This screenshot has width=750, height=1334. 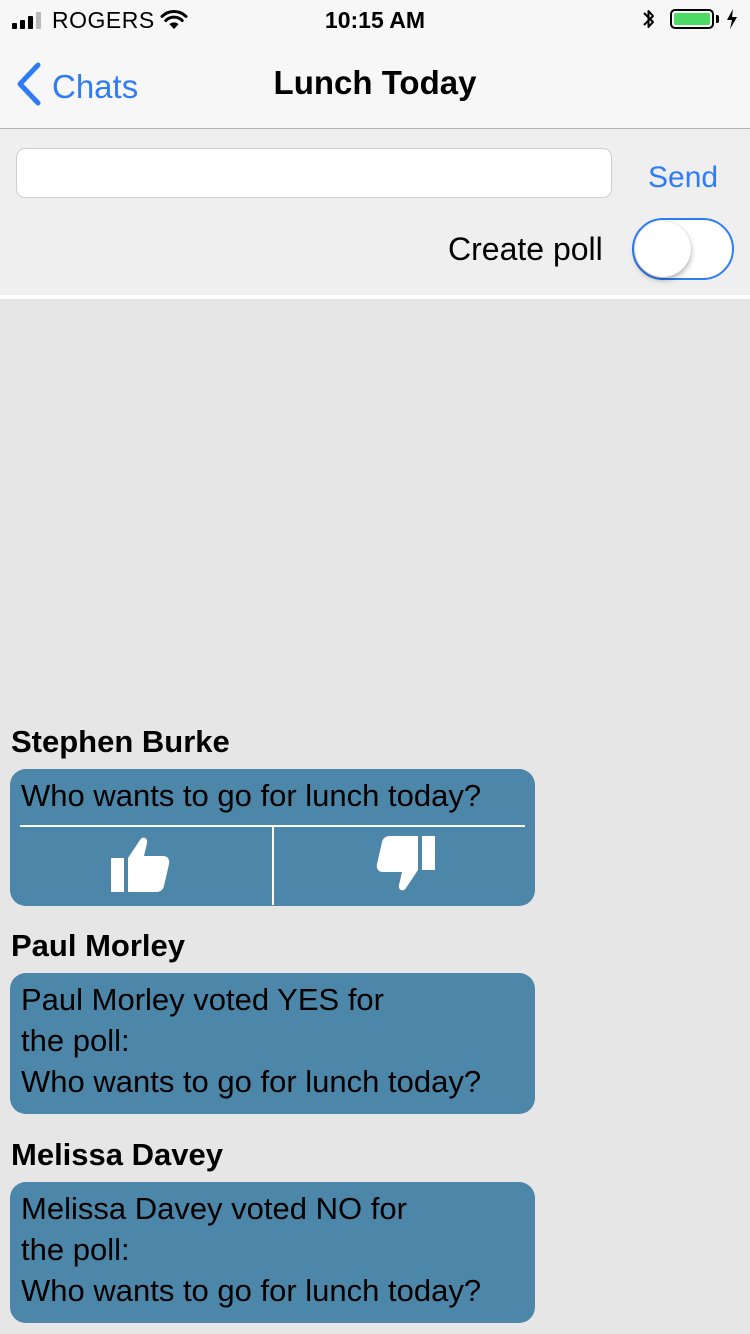 I want to click on divider, so click(x=375, y=297).